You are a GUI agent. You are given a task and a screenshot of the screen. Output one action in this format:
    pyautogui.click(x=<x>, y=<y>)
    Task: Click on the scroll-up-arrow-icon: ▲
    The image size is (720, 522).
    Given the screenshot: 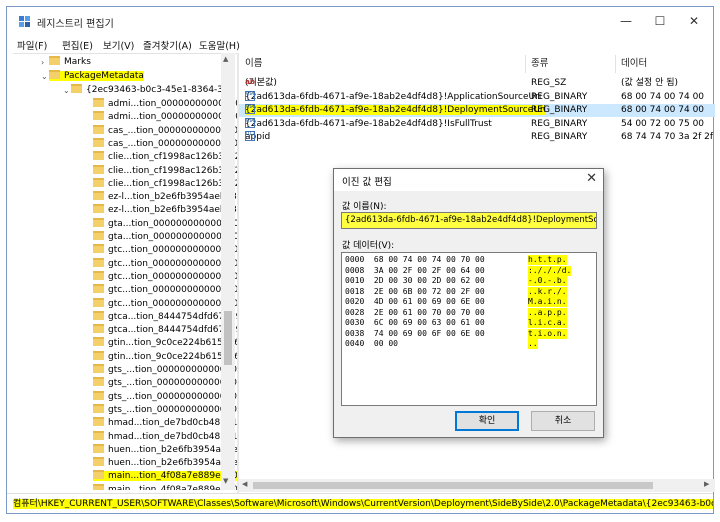 What is the action you would take?
    pyautogui.click(x=225, y=59)
    